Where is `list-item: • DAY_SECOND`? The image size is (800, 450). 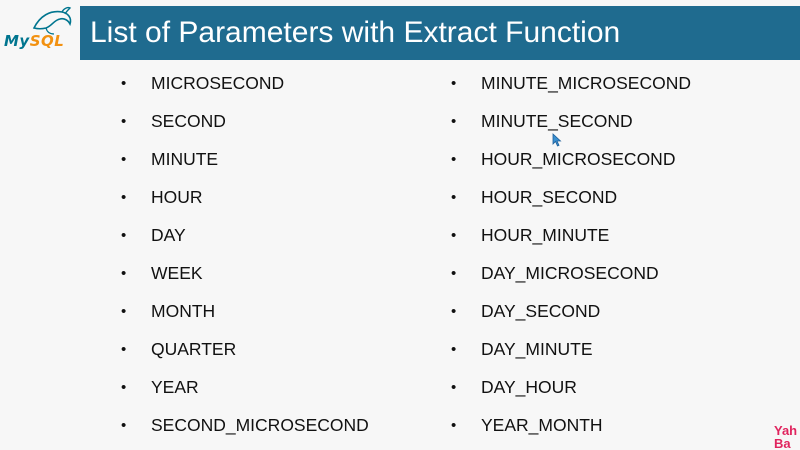
list-item: • DAY_SECOND is located at coordinates (571, 315).